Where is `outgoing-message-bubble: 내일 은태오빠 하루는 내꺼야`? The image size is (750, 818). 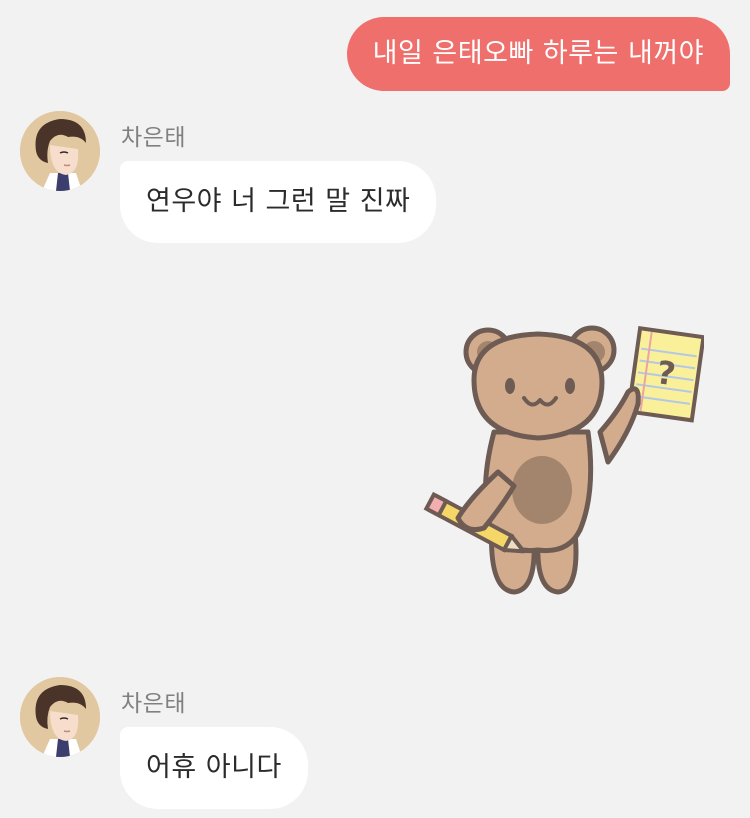
outgoing-message-bubble: 내일 은태오빠 하루는 내꺼야 is located at coordinates (538, 54).